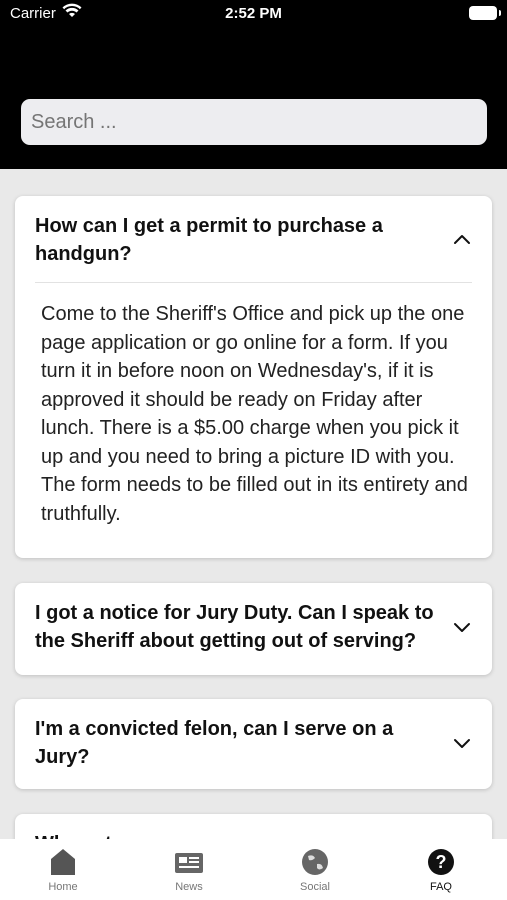 The image size is (507, 900). I want to click on newspaper-icon, so click(189, 863).